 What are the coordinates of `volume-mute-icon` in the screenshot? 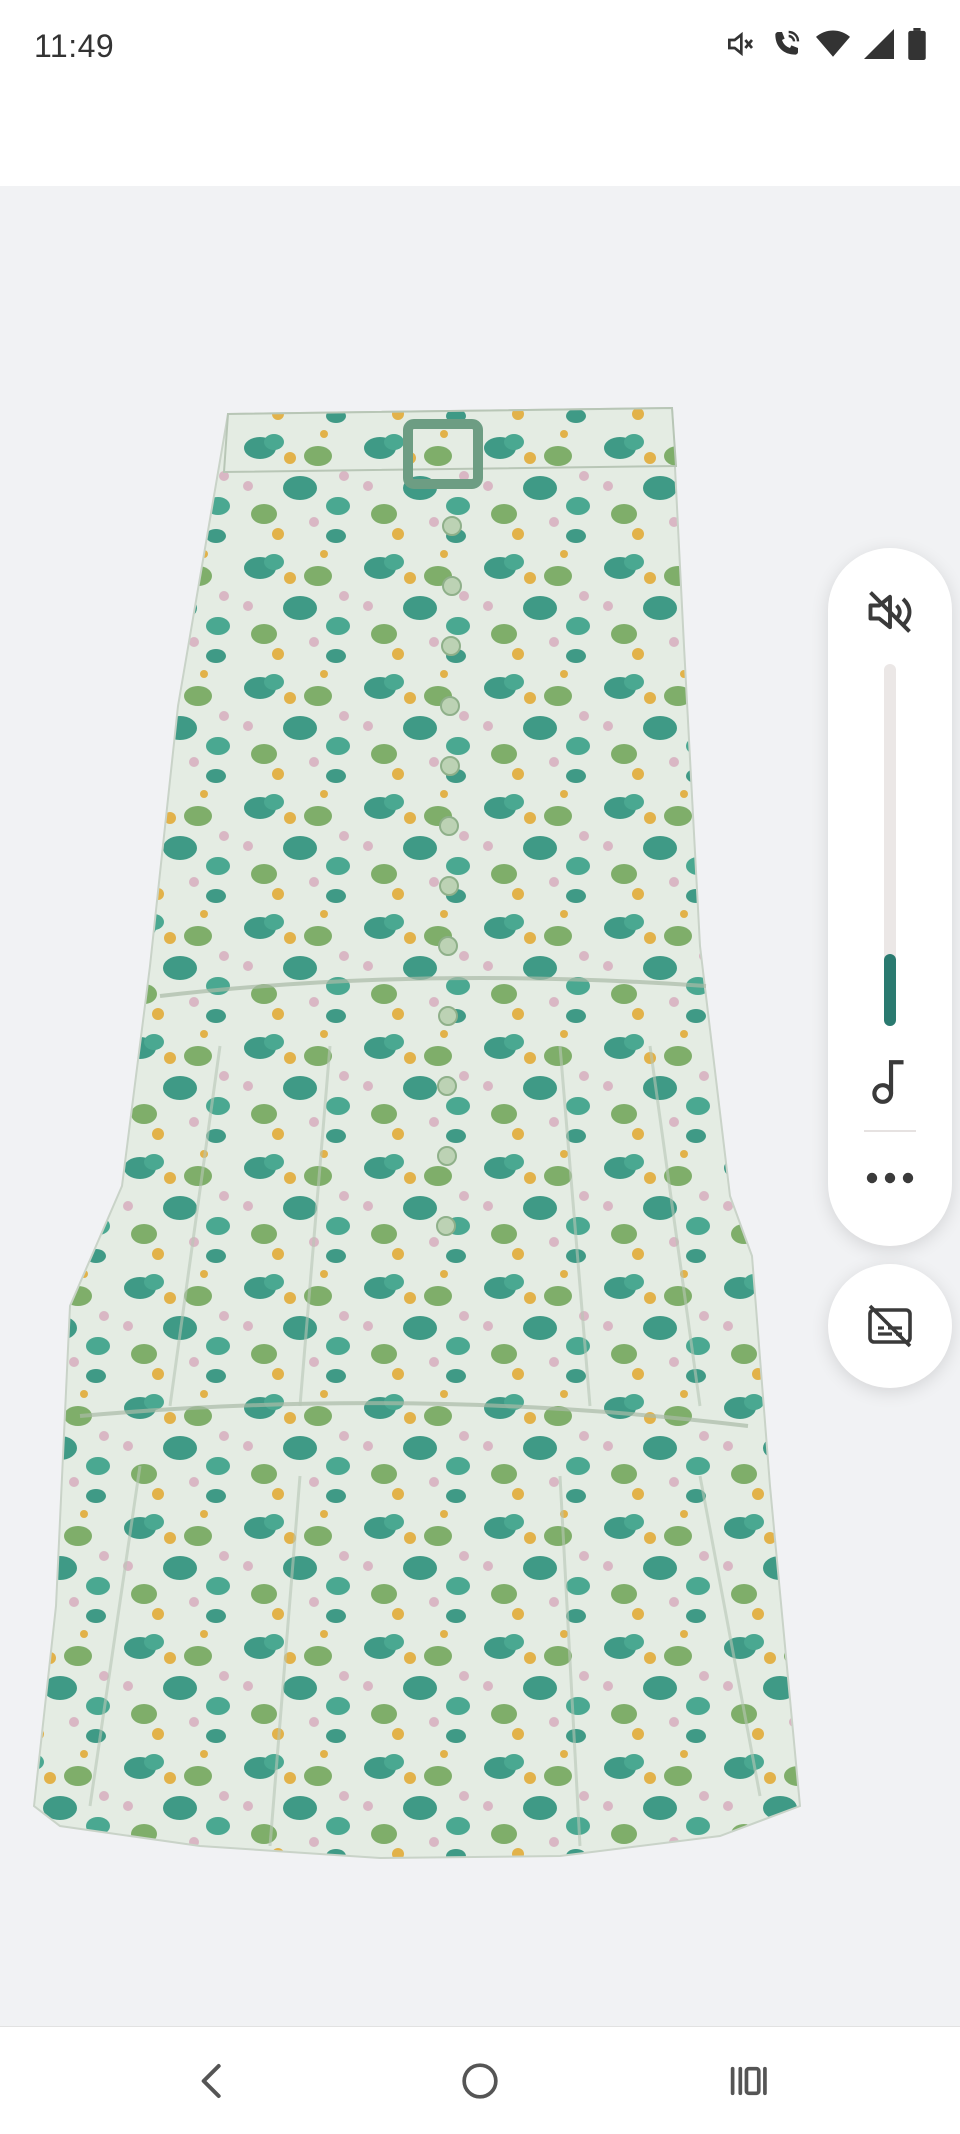 It's located at (890, 612).